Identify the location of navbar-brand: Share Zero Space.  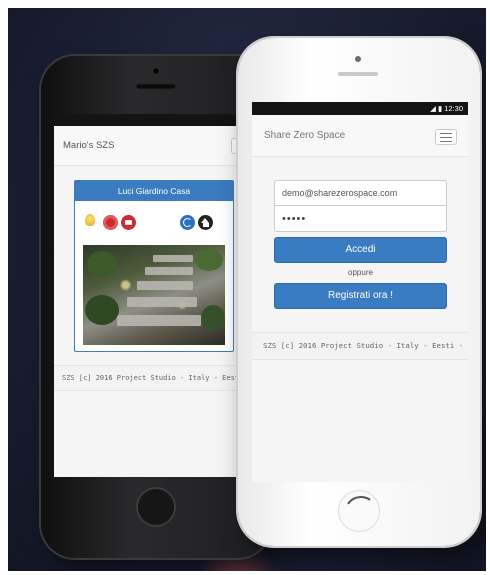
(304, 135).